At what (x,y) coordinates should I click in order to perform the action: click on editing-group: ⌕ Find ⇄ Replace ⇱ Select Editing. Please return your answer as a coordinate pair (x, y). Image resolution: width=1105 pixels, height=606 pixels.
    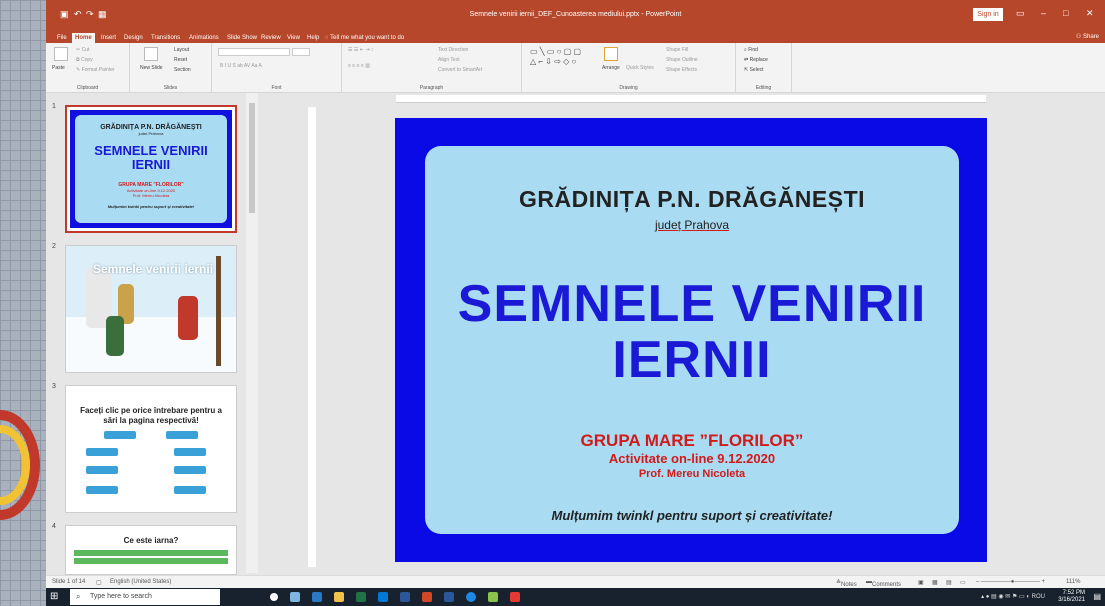
    Looking at the image, I should click on (764, 68).